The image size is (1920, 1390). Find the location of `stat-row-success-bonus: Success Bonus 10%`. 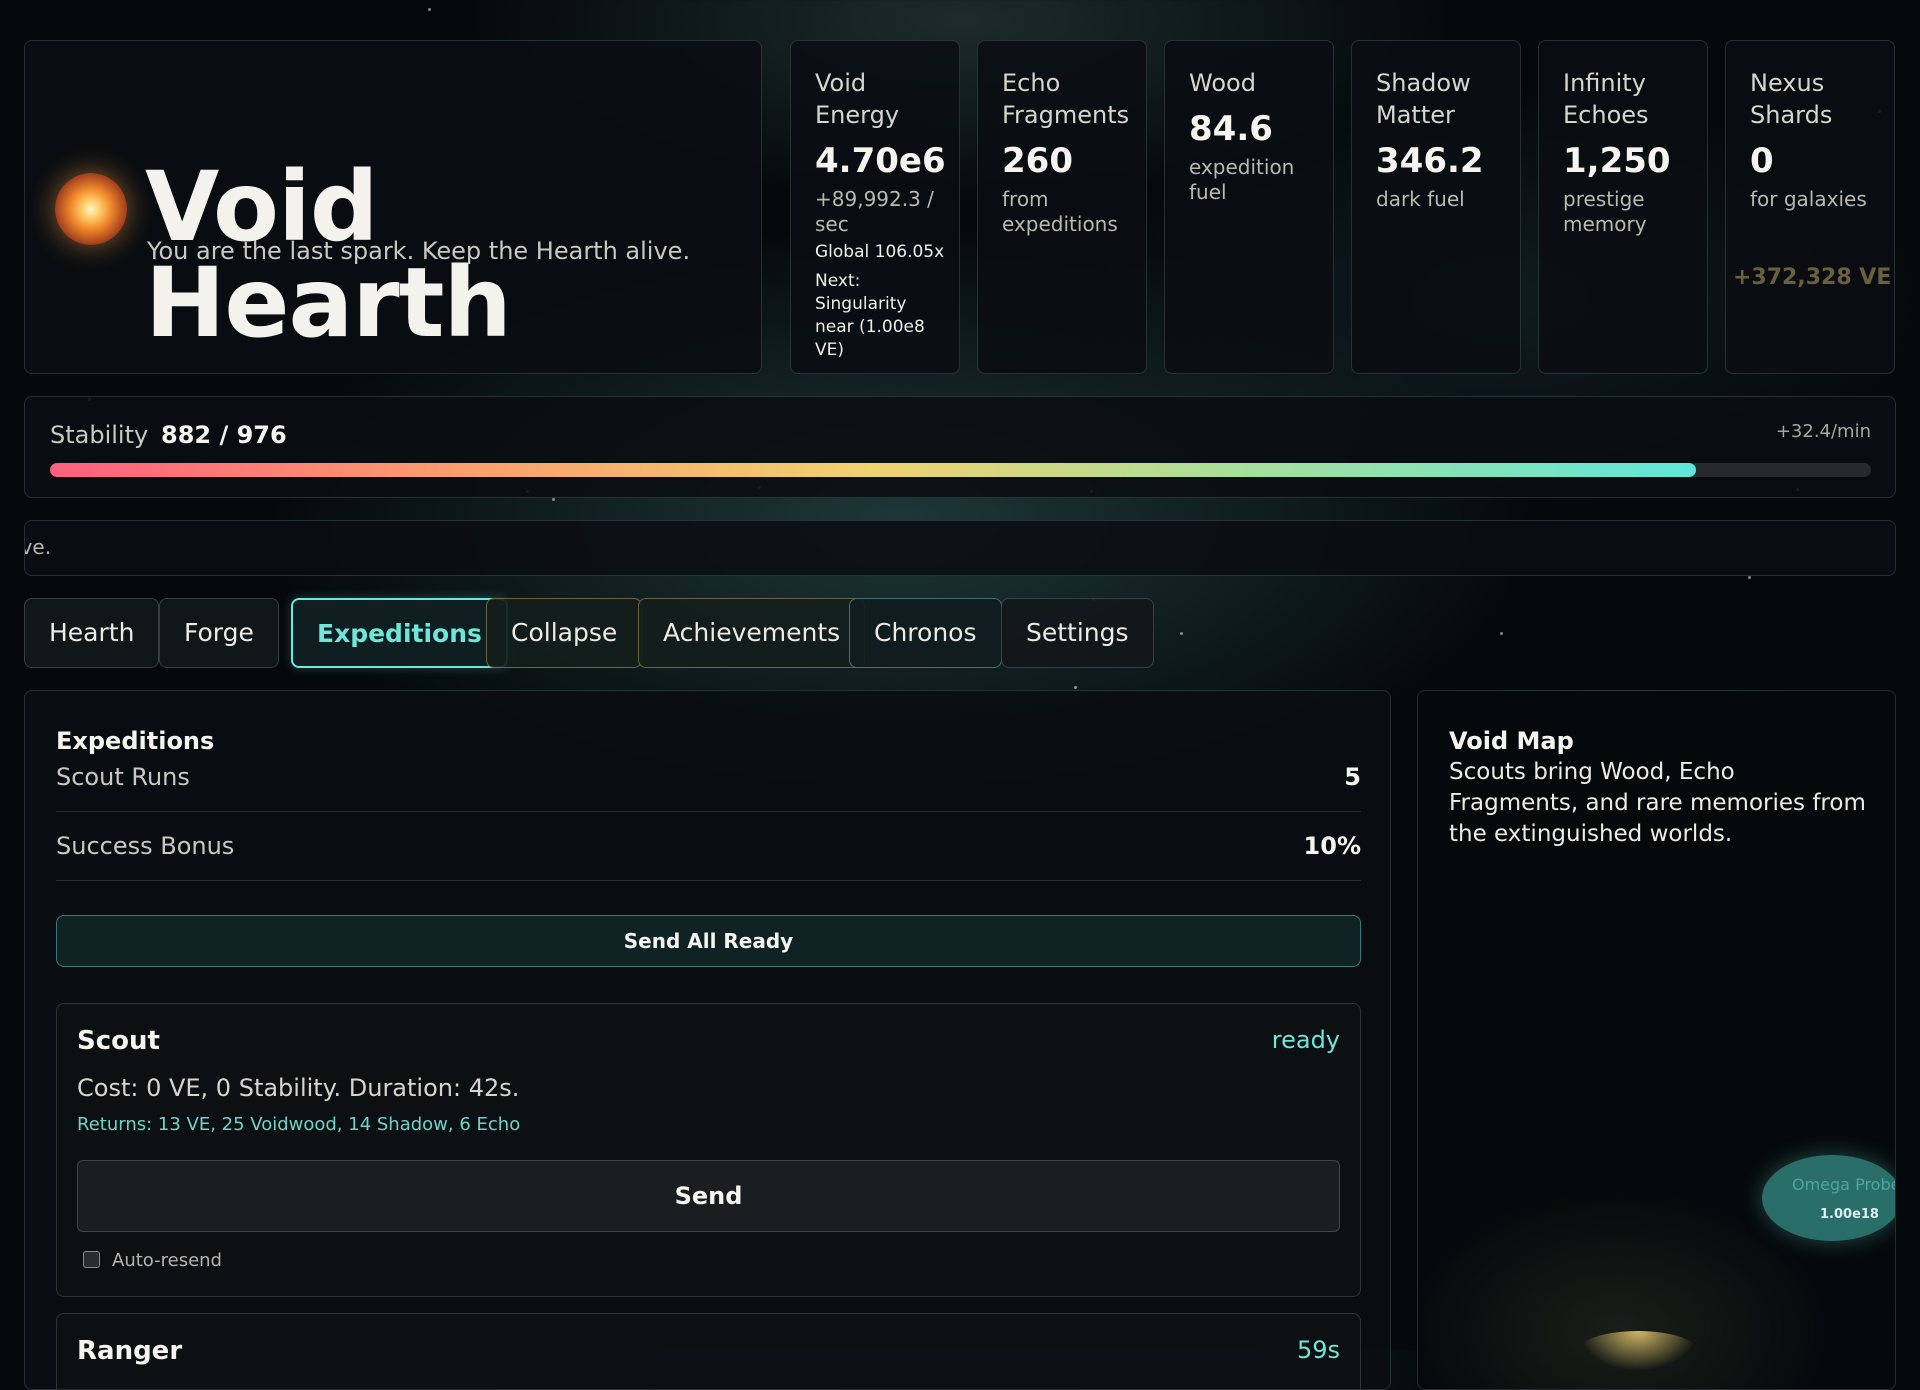

stat-row-success-bonus: Success Bonus 10% is located at coordinates (708, 846).